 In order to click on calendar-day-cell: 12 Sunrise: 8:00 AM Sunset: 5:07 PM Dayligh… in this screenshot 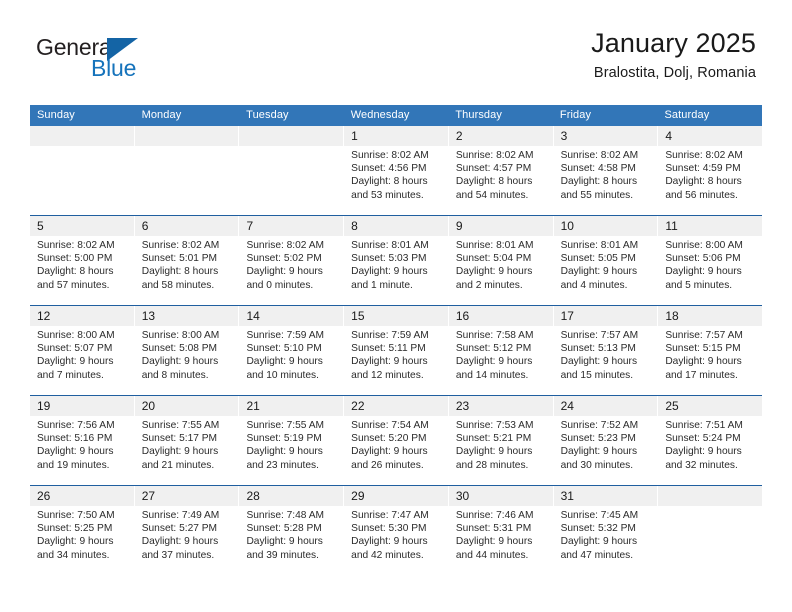, I will do `click(82, 350)`.